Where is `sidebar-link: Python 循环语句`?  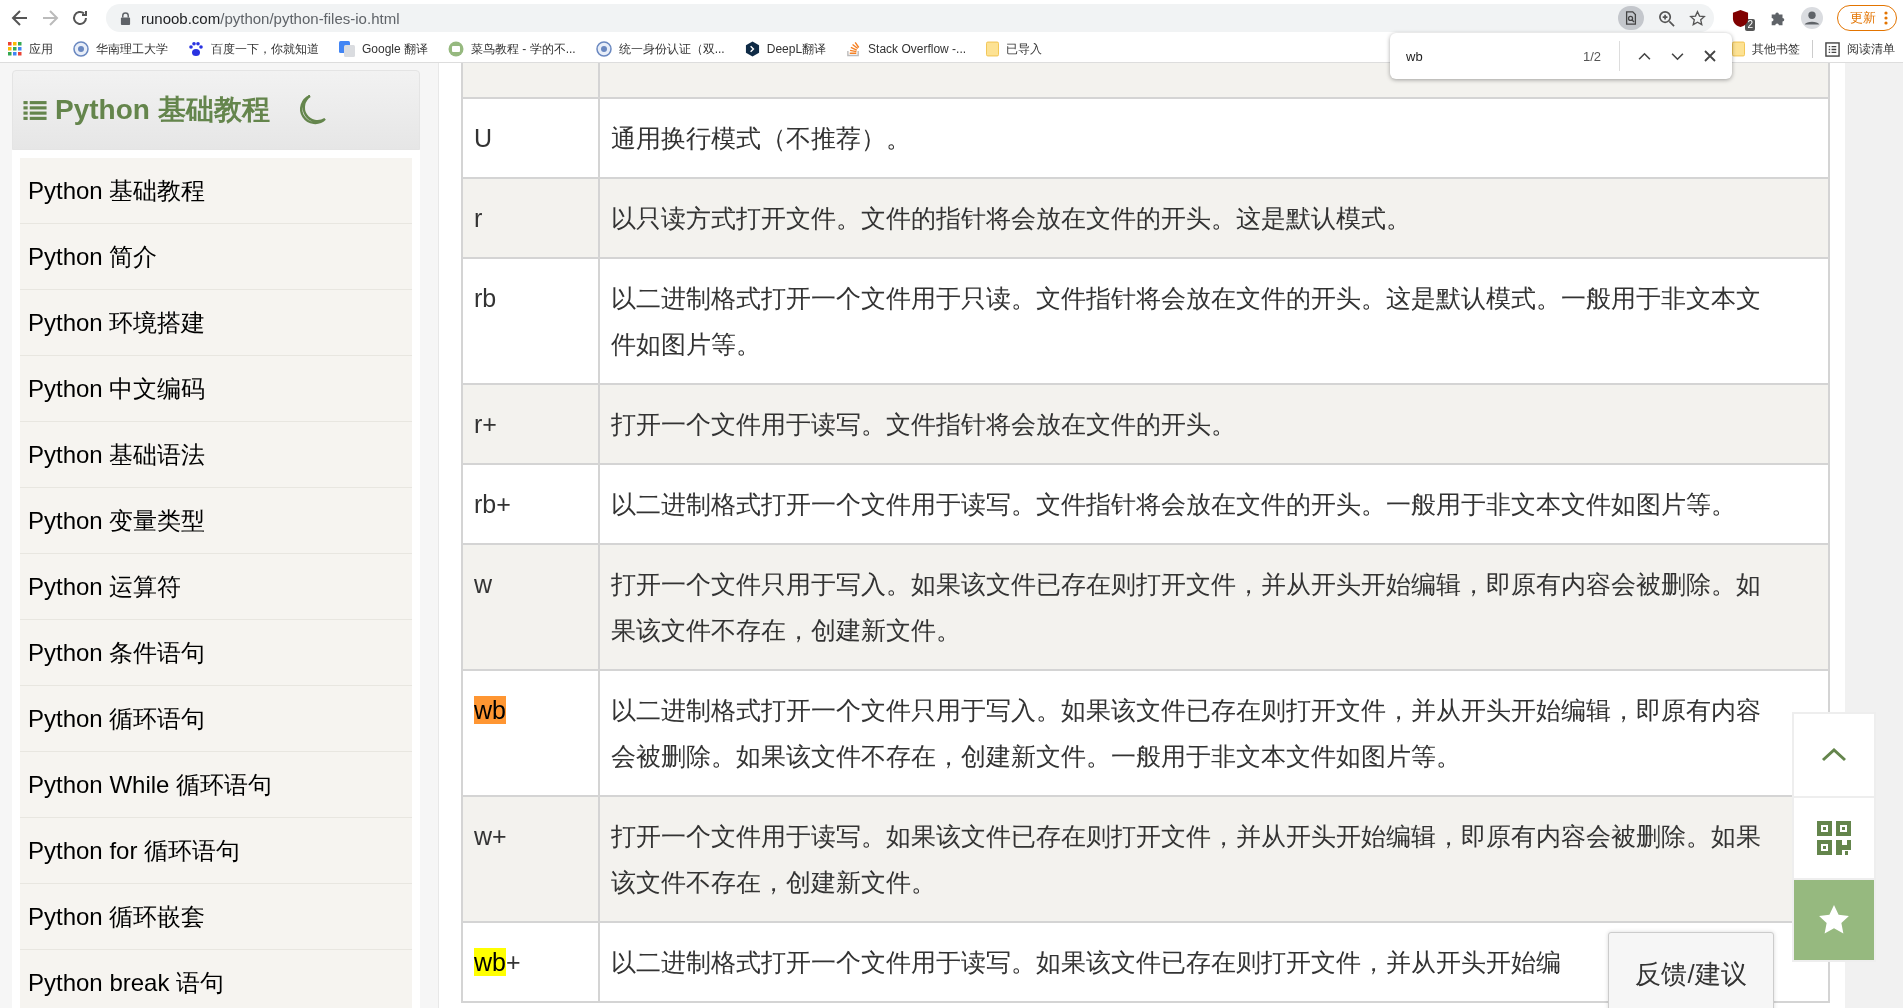 sidebar-link: Python 循环语句 is located at coordinates (216, 719).